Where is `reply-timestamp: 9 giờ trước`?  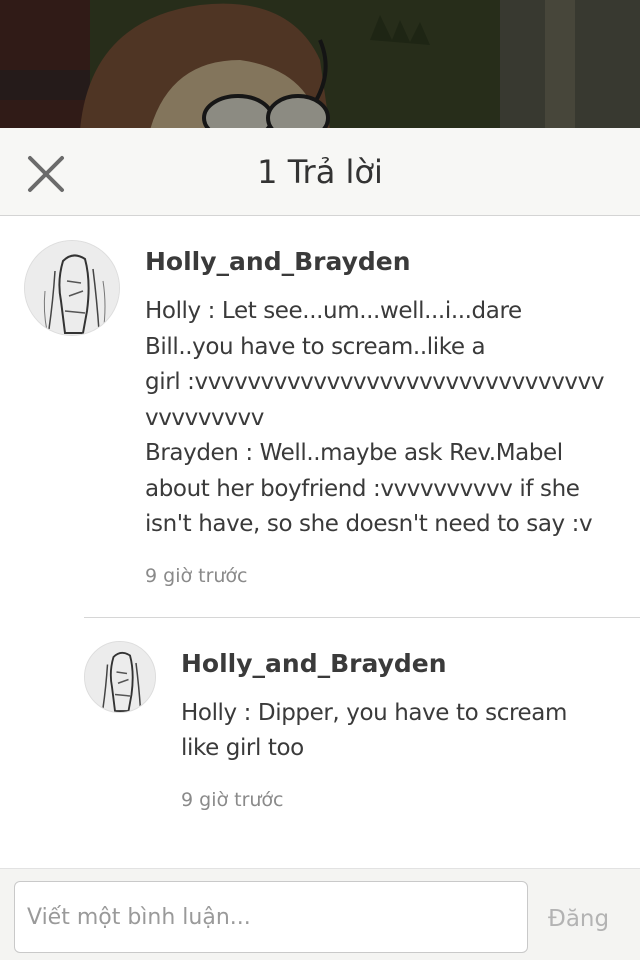
reply-timestamp: 9 giờ trước is located at coordinates (232, 799).